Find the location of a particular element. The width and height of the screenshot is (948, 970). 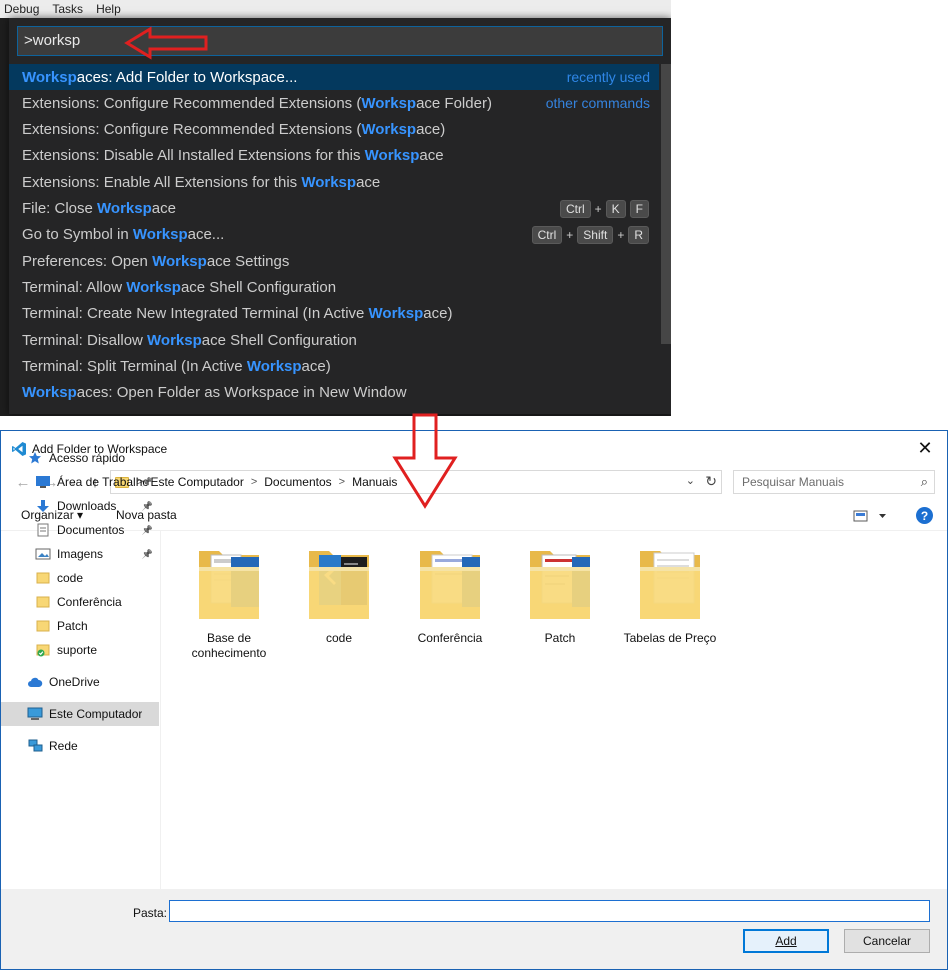

keybinding: Ctrl + Shift + R is located at coordinates (590, 234).